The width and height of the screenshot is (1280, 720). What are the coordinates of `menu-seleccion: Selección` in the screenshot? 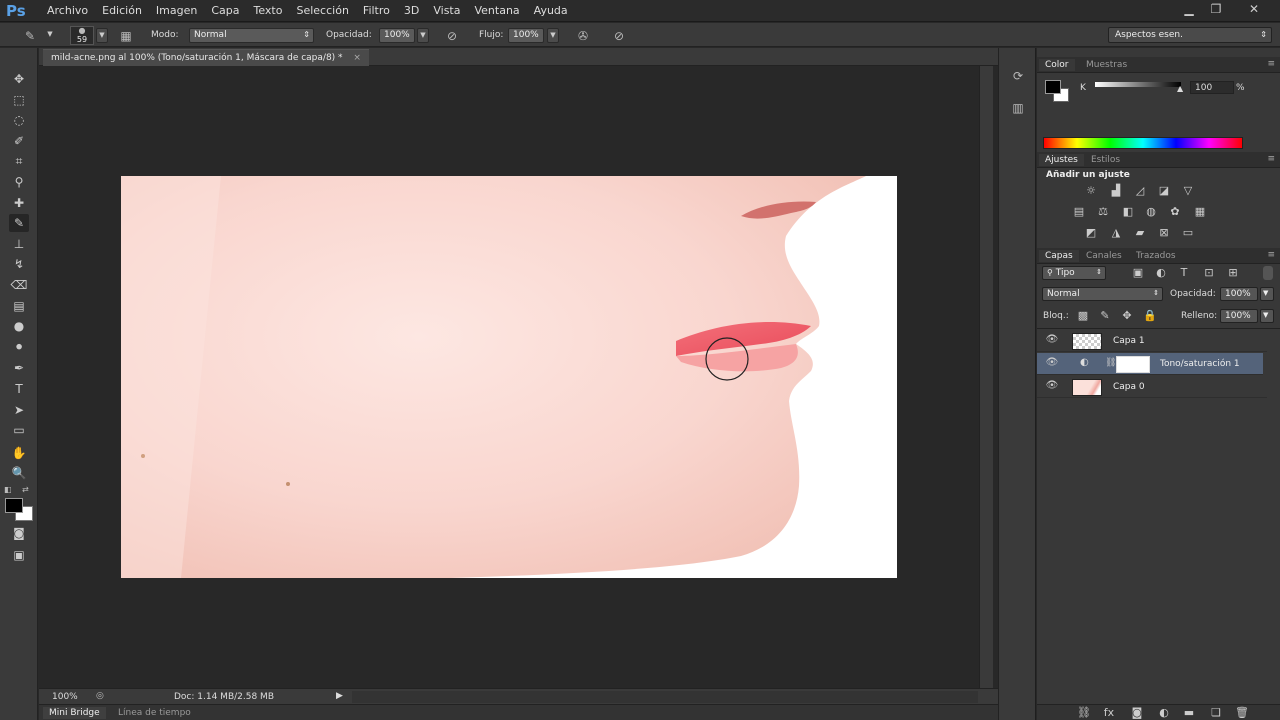 It's located at (322, 10).